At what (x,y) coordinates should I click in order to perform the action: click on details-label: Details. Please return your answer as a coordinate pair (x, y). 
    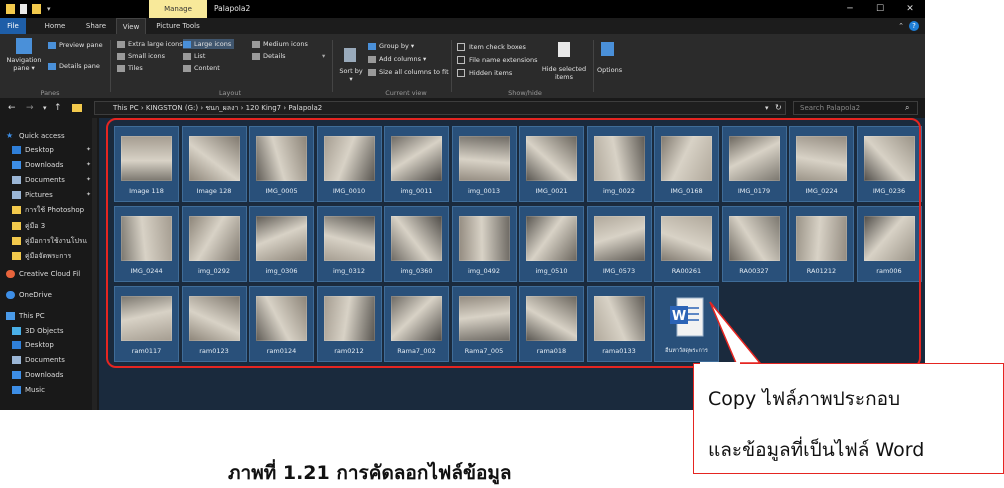
    Looking at the image, I should click on (274, 56).